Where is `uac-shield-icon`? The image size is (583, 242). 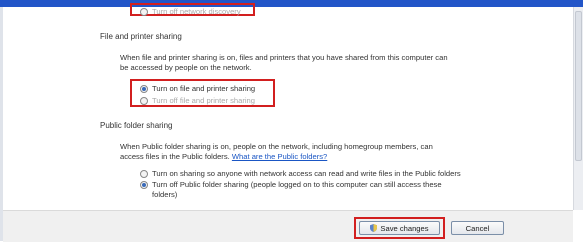
uac-shield-icon is located at coordinates (374, 228).